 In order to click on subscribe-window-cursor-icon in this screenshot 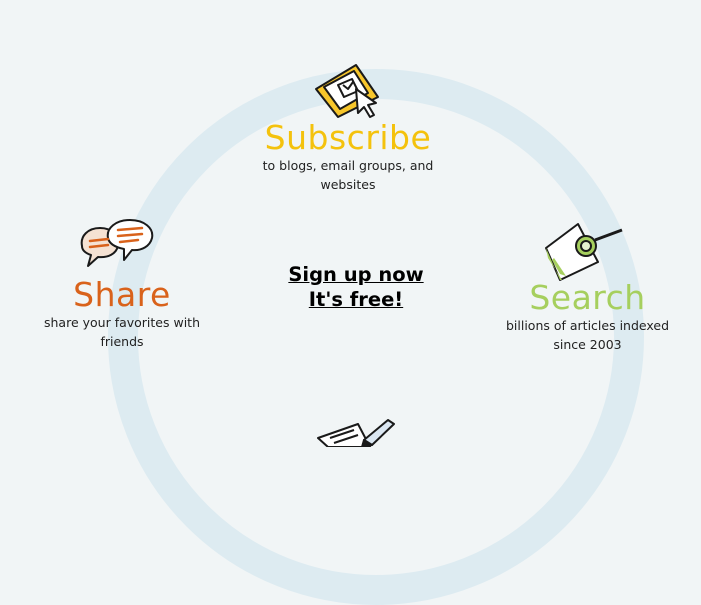, I will do `click(347, 91)`.